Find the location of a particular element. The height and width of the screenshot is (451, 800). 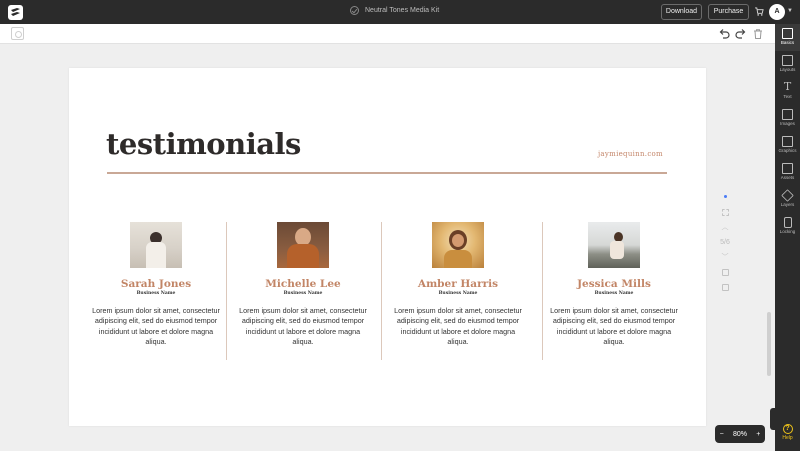

sidebar-collapse-handle is located at coordinates (773, 419).